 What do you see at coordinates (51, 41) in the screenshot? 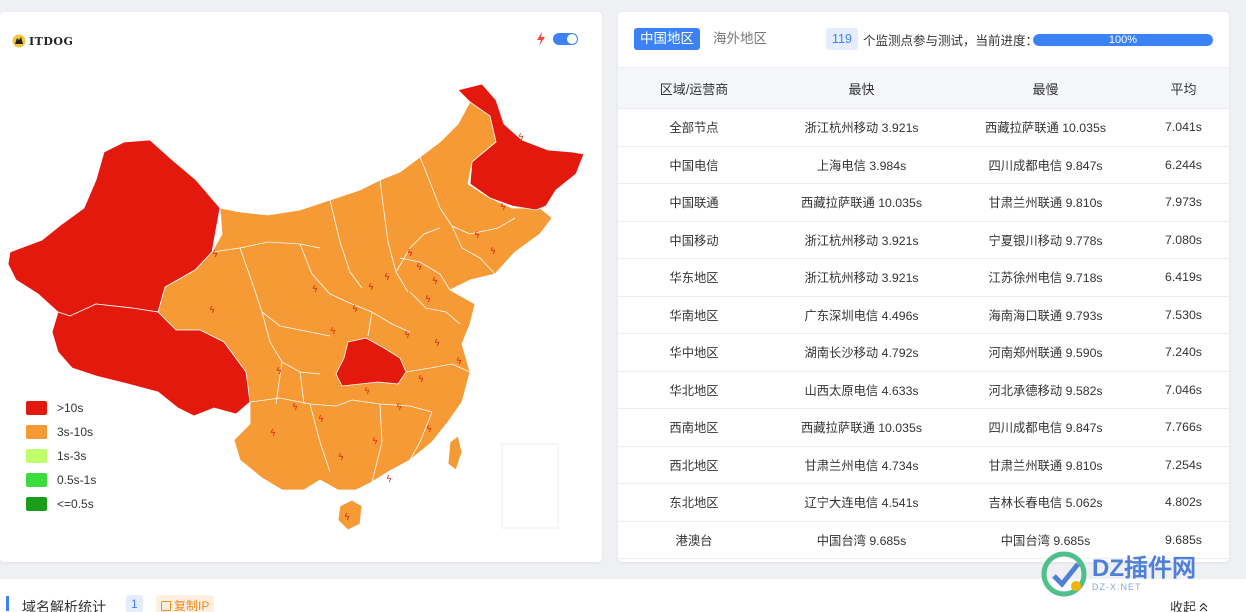
I see `logo-text: ITDOG` at bounding box center [51, 41].